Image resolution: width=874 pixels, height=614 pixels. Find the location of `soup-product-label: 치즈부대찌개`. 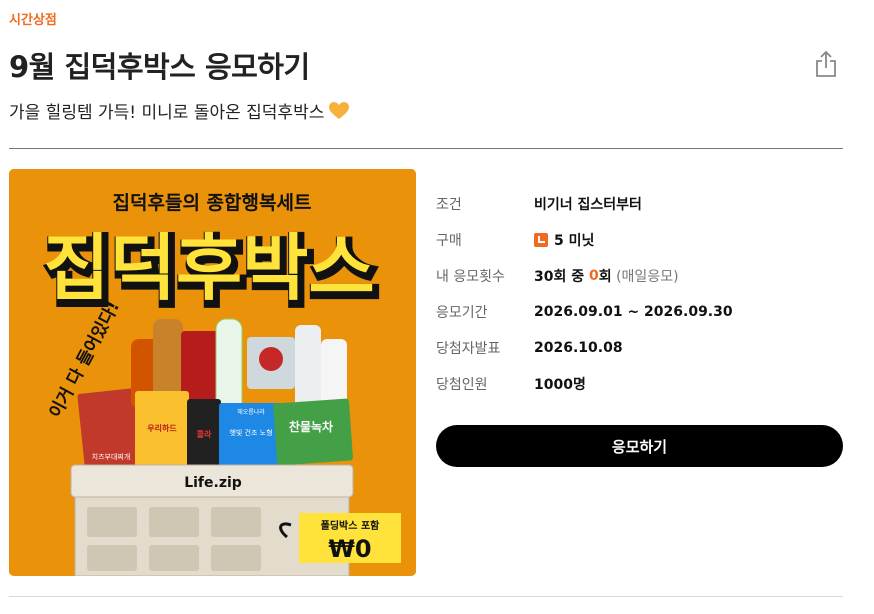

soup-product-label: 치즈부대찌개 is located at coordinates (111, 456).